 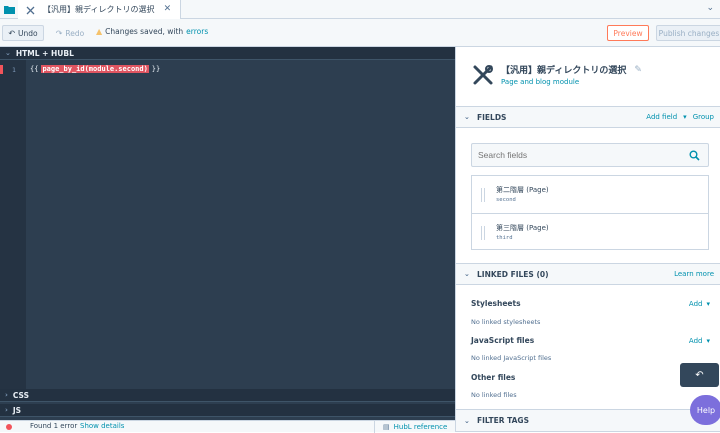 What do you see at coordinates (102, 426) in the screenshot?
I see `show-details-link: Show details` at bounding box center [102, 426].